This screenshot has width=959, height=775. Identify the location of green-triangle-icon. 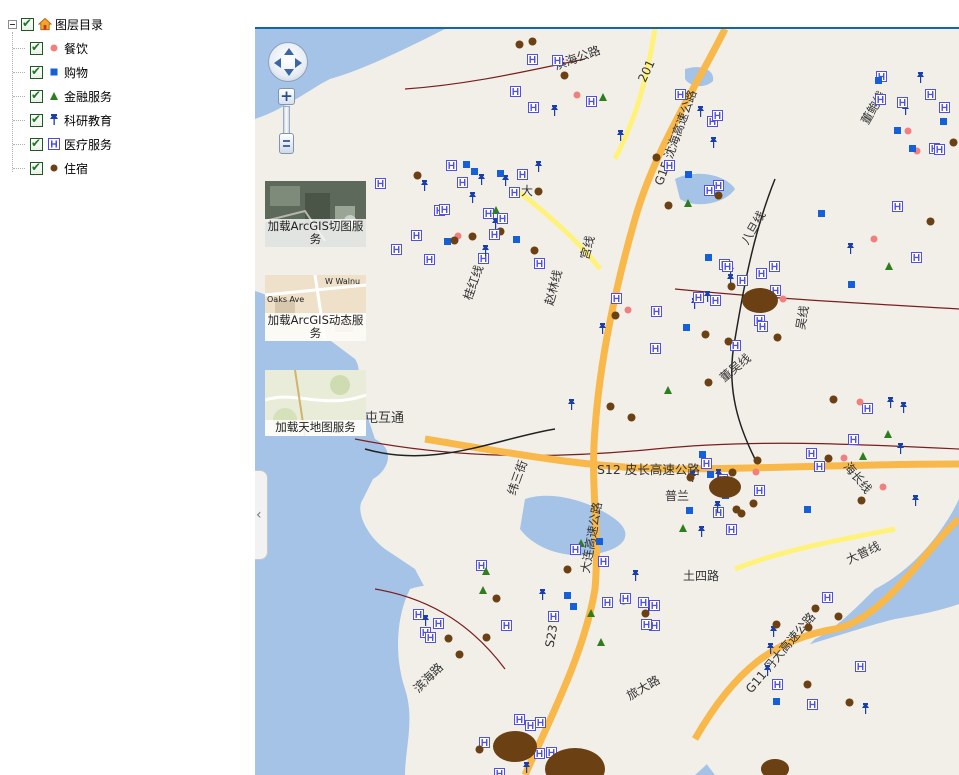
(54, 96).